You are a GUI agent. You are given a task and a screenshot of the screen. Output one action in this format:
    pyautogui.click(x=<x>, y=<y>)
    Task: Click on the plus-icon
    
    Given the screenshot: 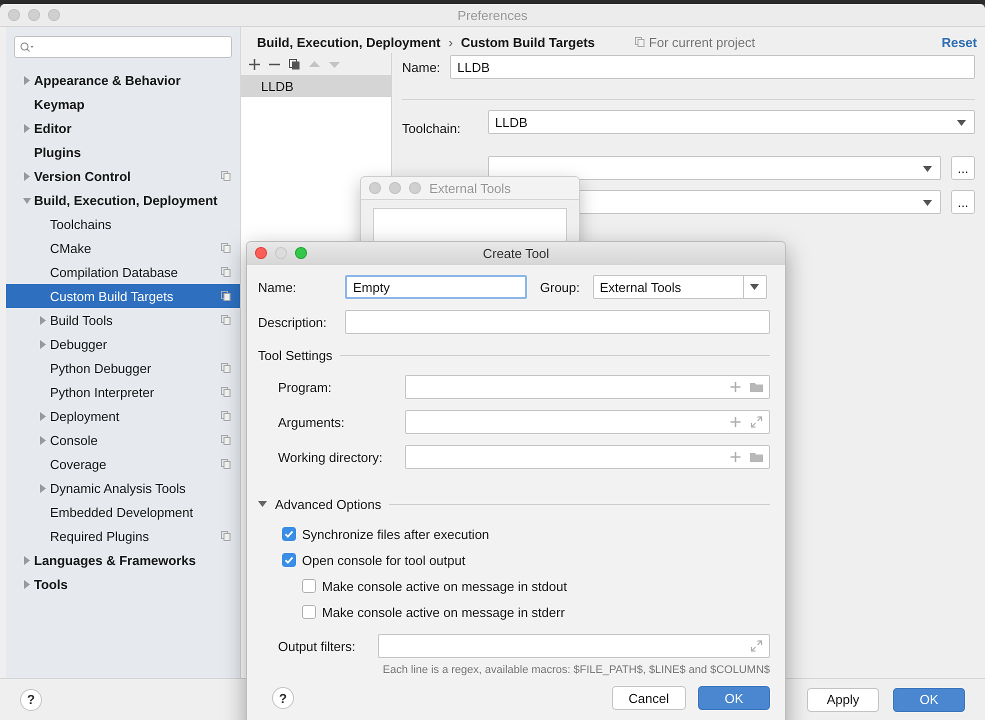 What is the action you would take?
    pyautogui.click(x=254, y=64)
    